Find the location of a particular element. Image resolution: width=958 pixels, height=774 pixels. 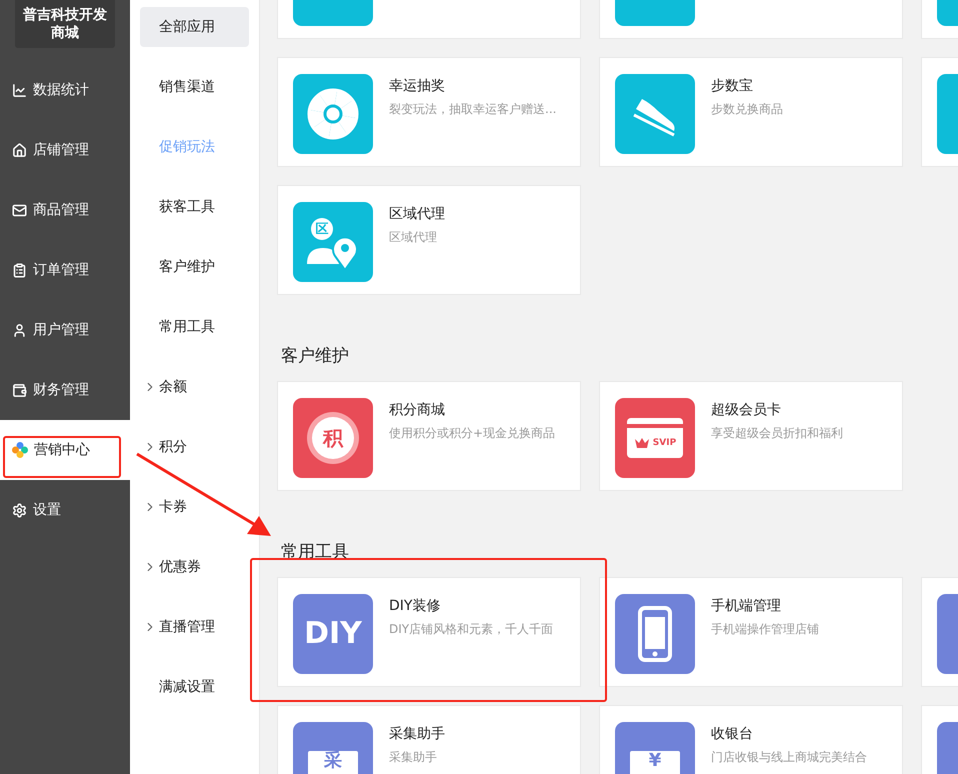

app-description: 采集助手 is located at coordinates (413, 757).